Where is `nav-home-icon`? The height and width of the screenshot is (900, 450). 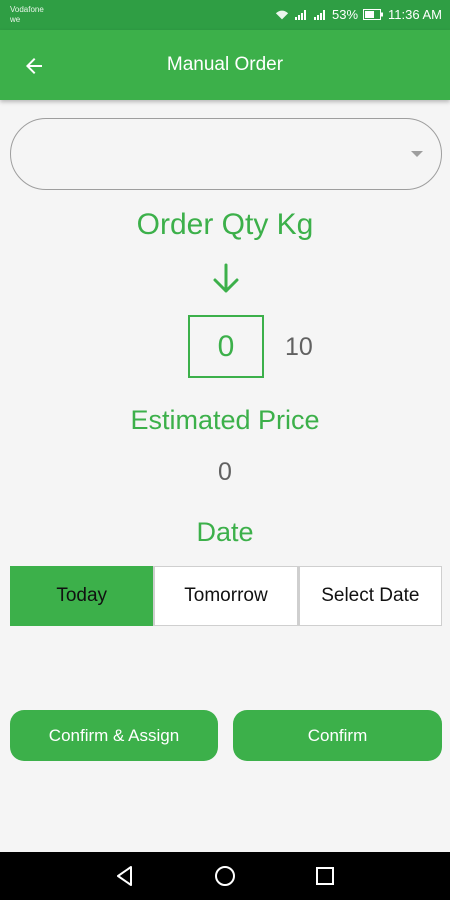 nav-home-icon is located at coordinates (225, 876).